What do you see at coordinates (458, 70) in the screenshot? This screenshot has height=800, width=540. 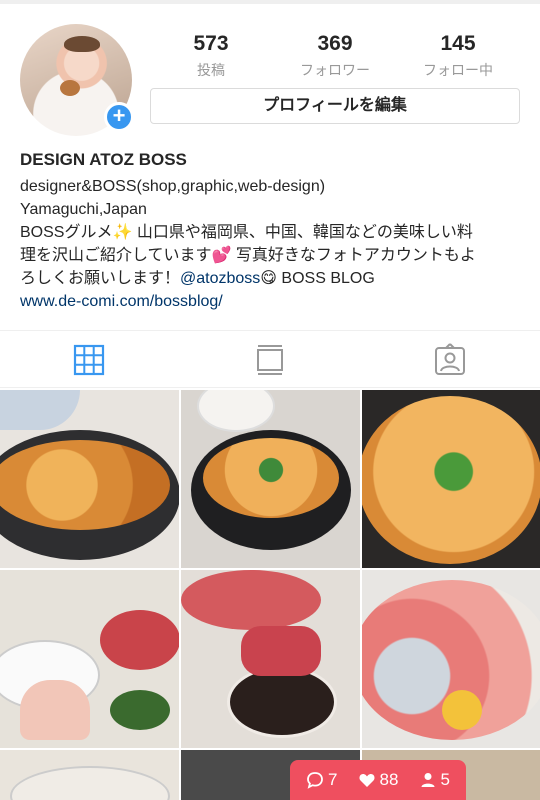 I see `stat-following-label: フォロー中` at bounding box center [458, 70].